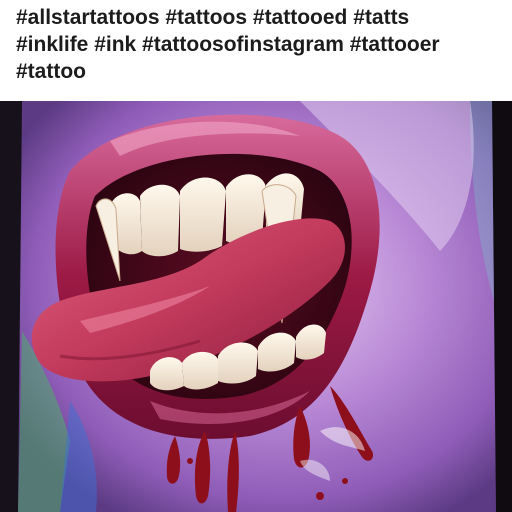 This screenshot has width=512, height=512. Describe the element at coordinates (51, 71) in the screenshot. I see `caption-line: #tattoo` at that location.